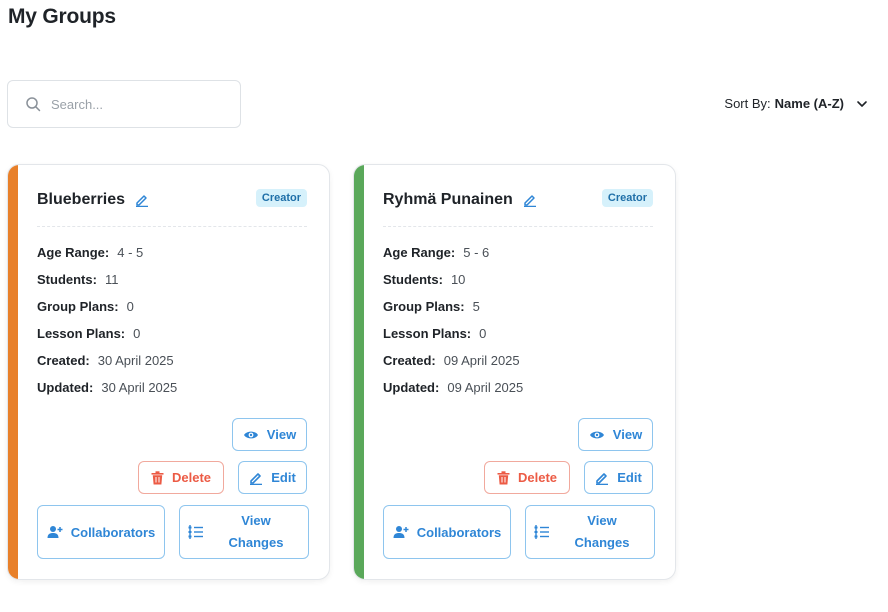 Image resolution: width=888 pixels, height=612 pixels. What do you see at coordinates (81, 199) in the screenshot?
I see `group-name-text: Blueberries` at bounding box center [81, 199].